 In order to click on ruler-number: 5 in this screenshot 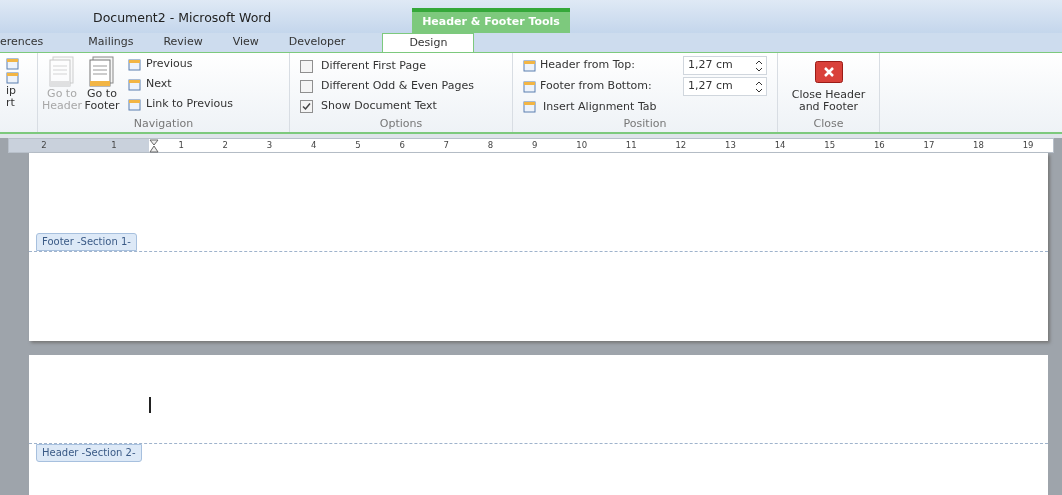, I will do `click(358, 145)`.